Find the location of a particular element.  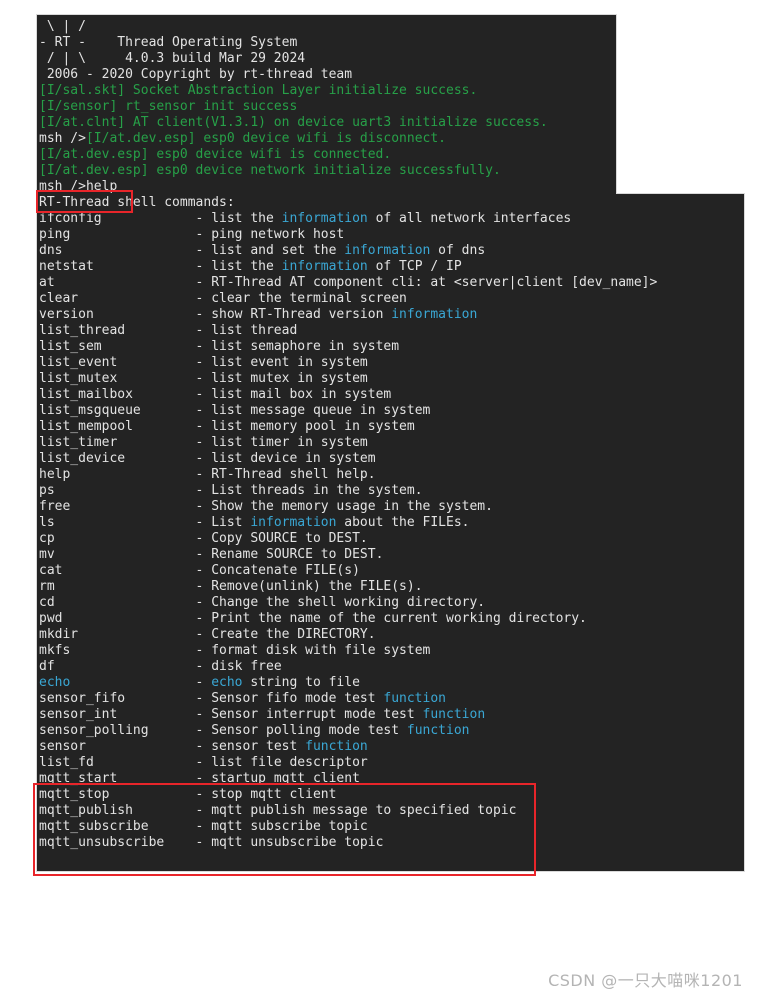

command-name: help is located at coordinates (55, 474).